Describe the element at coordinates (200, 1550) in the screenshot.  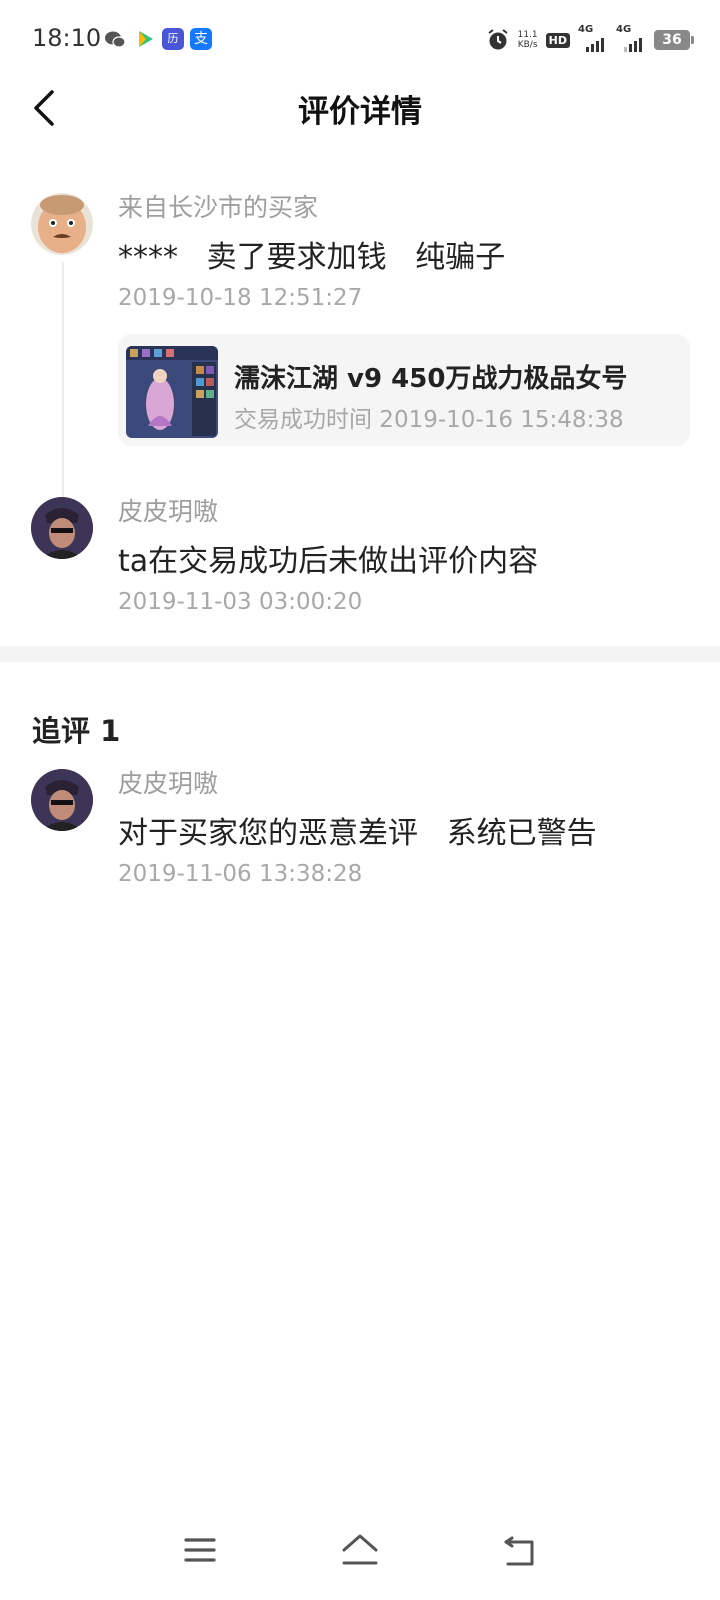
I see `menu-icon` at that location.